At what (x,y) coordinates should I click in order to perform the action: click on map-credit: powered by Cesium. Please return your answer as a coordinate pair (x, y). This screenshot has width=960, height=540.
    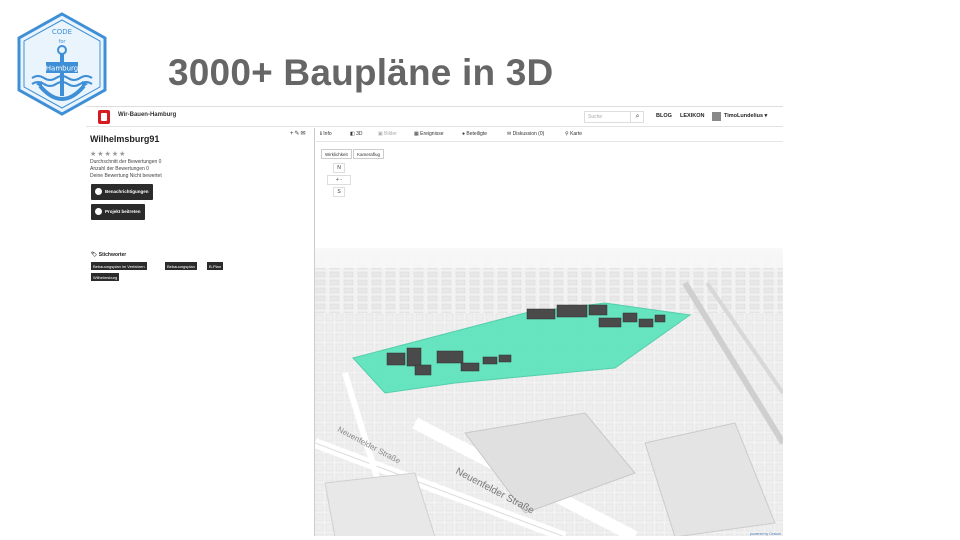
    Looking at the image, I should click on (765, 534).